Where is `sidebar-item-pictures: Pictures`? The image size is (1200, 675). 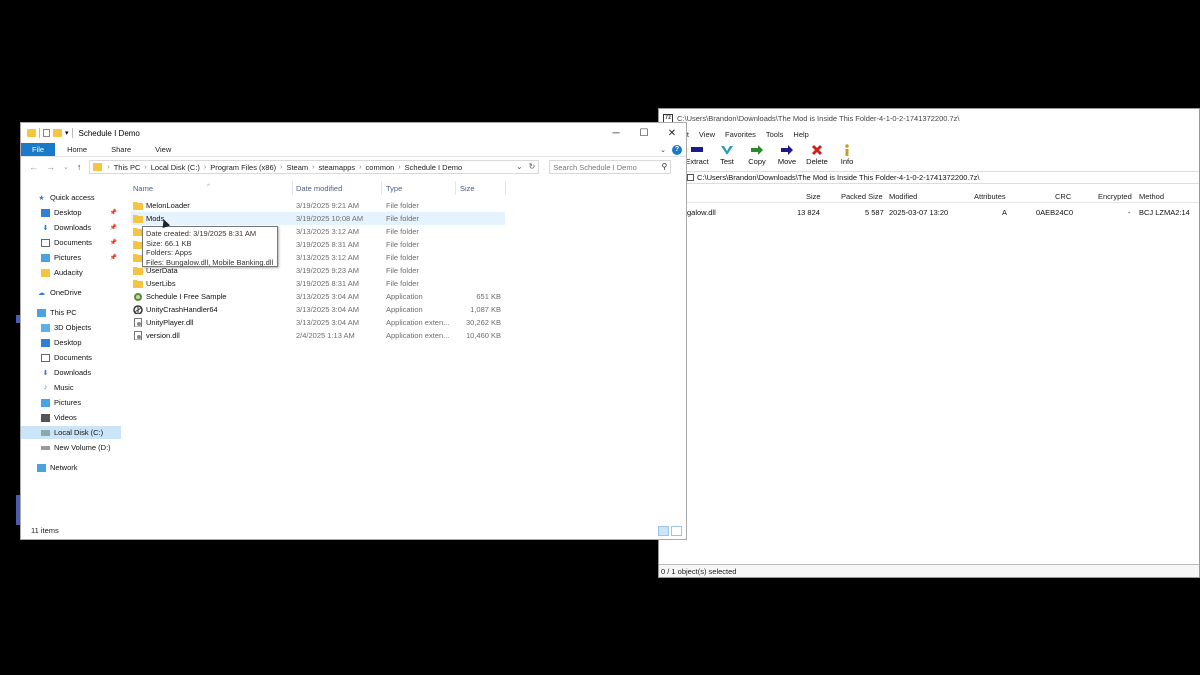 sidebar-item-pictures: Pictures is located at coordinates (71, 402).